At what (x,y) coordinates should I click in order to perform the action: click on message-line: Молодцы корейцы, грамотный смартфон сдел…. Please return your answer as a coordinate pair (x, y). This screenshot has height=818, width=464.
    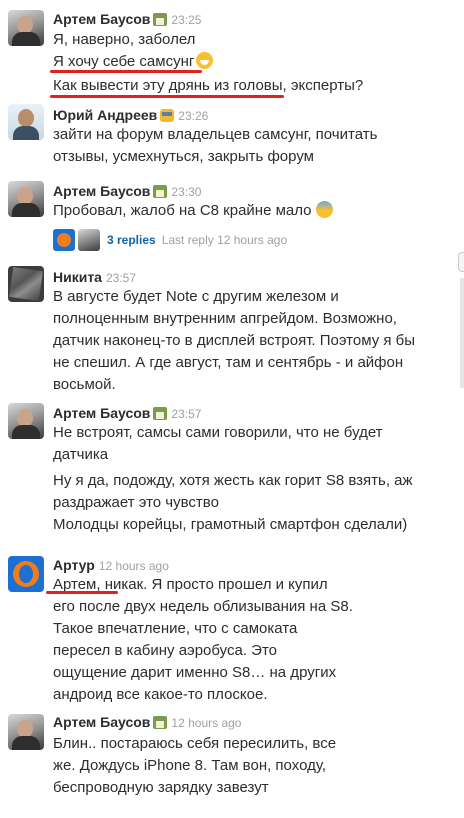
    Looking at the image, I should click on (230, 524).